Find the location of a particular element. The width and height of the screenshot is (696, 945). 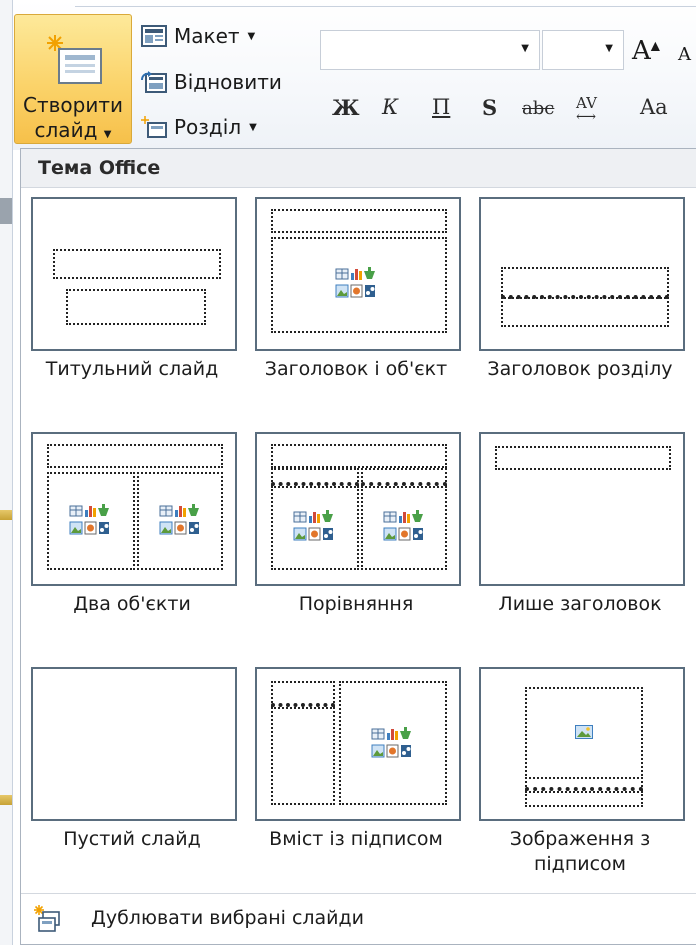

layout-label: Порівняння is located at coordinates (356, 604).